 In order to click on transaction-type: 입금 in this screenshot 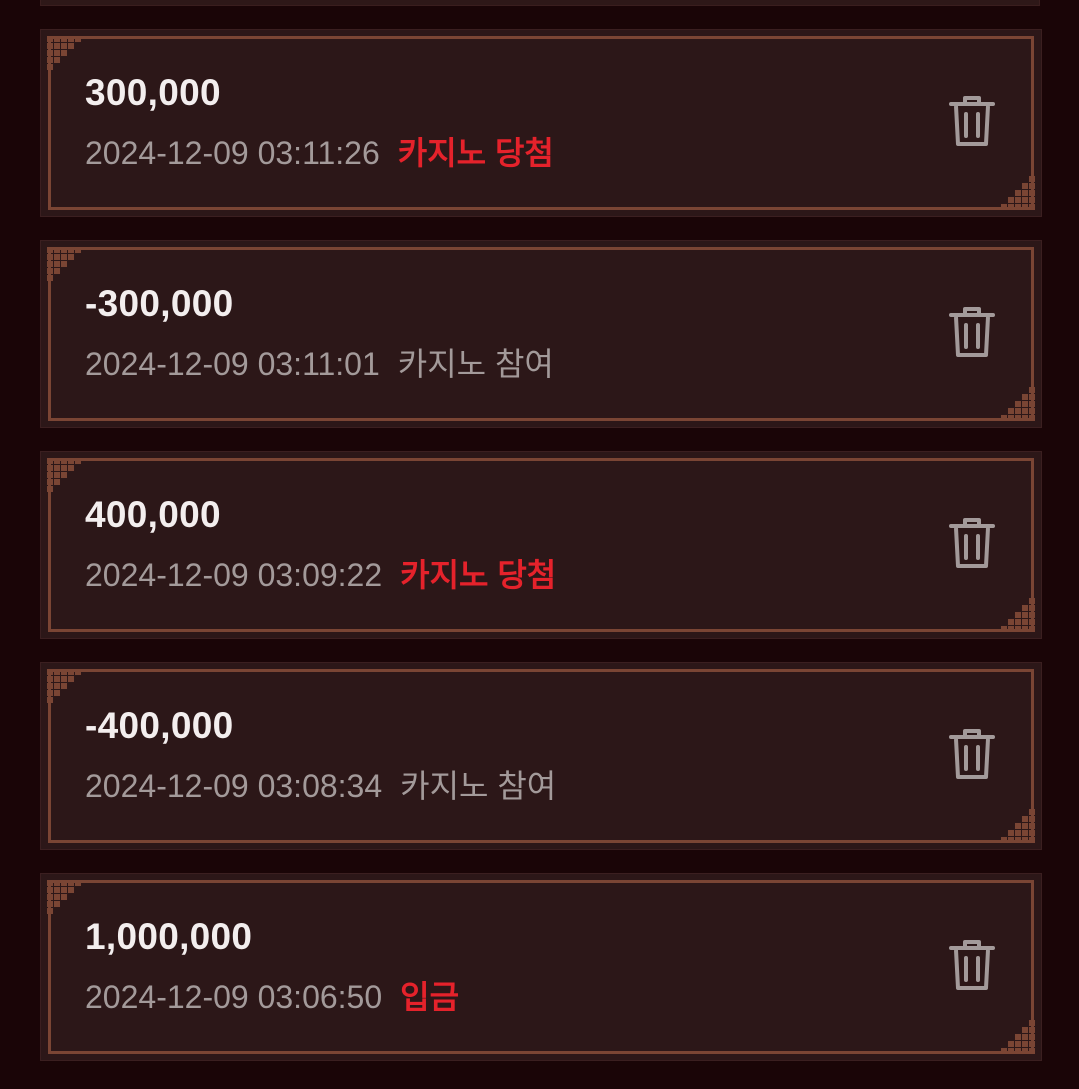, I will do `click(430, 997)`.